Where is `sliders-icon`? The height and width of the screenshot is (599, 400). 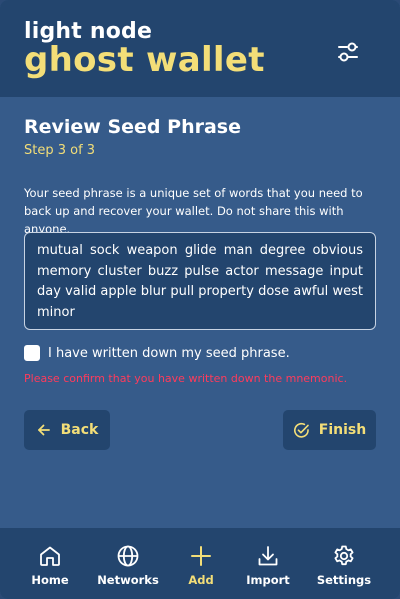
sliders-icon is located at coordinates (348, 52).